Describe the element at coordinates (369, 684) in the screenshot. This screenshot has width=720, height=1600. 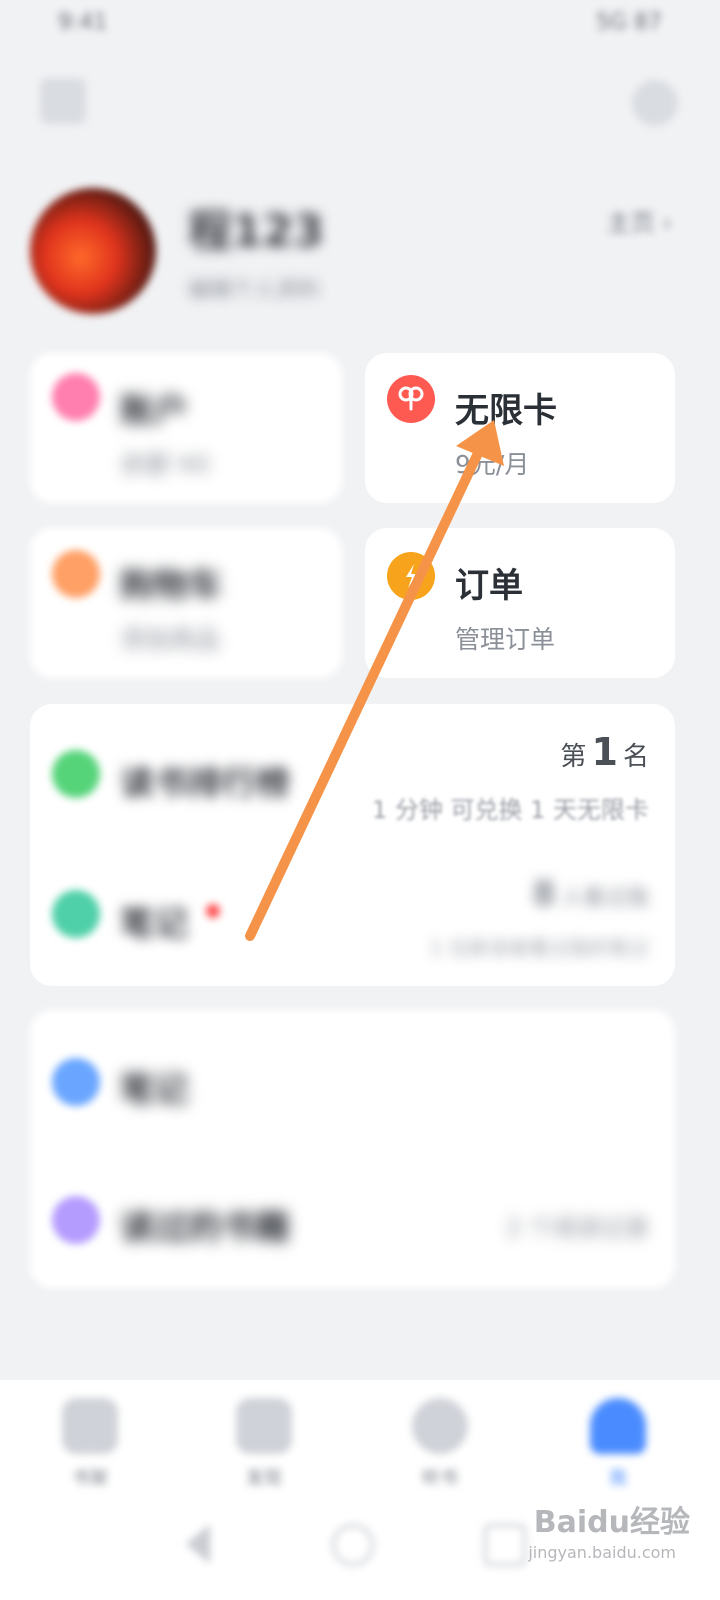
I see `arrow-shaft` at that location.